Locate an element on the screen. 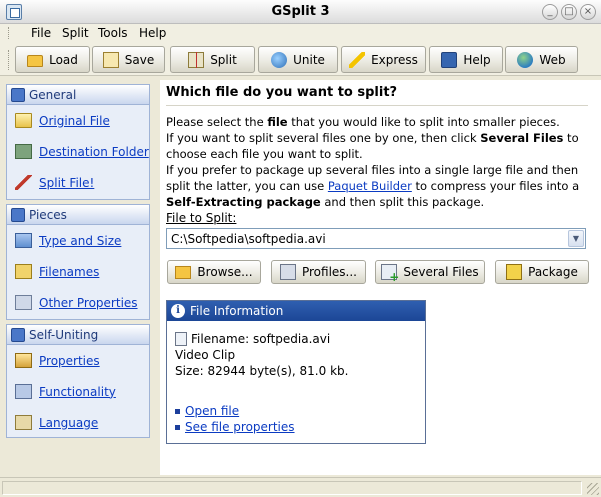  text: to compress your files into a is located at coordinates (495, 186).